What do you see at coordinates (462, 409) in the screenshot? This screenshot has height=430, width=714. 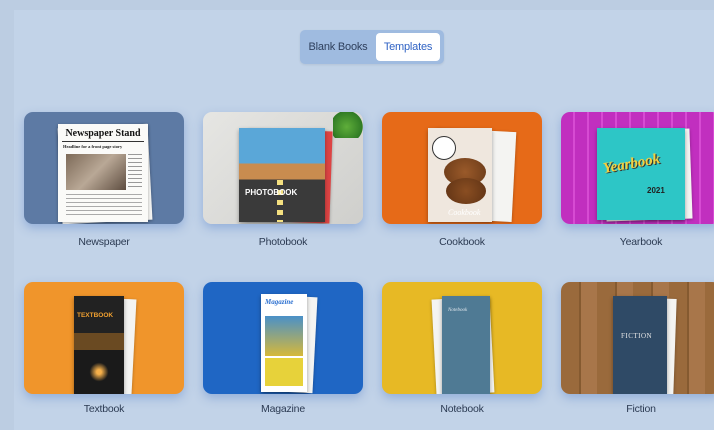 I see `template-label: Notebook` at bounding box center [462, 409].